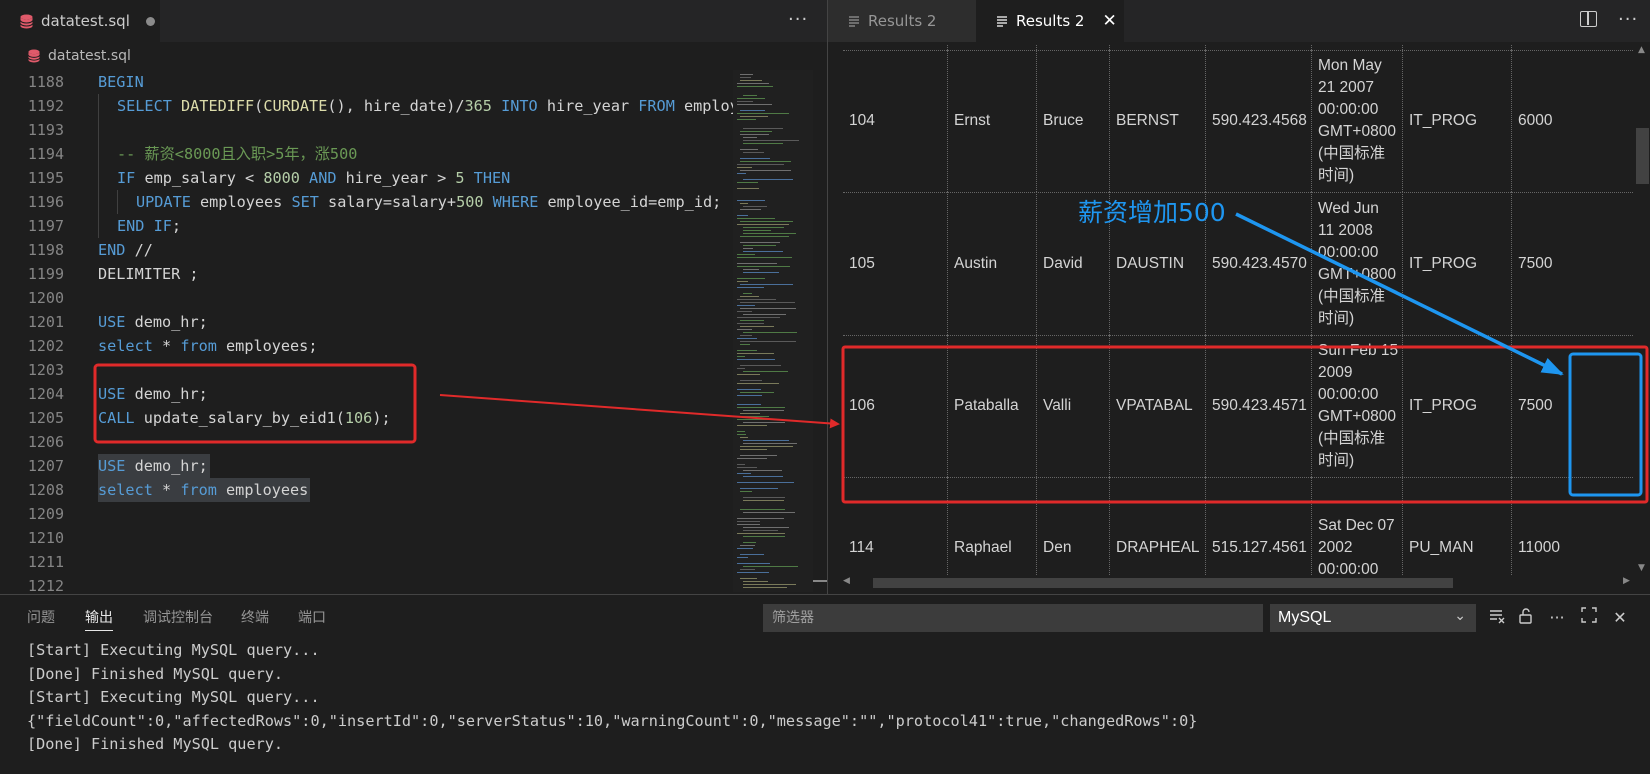 The width and height of the screenshot is (1650, 774). I want to click on scroll-left-icon: ◀, so click(846, 581).